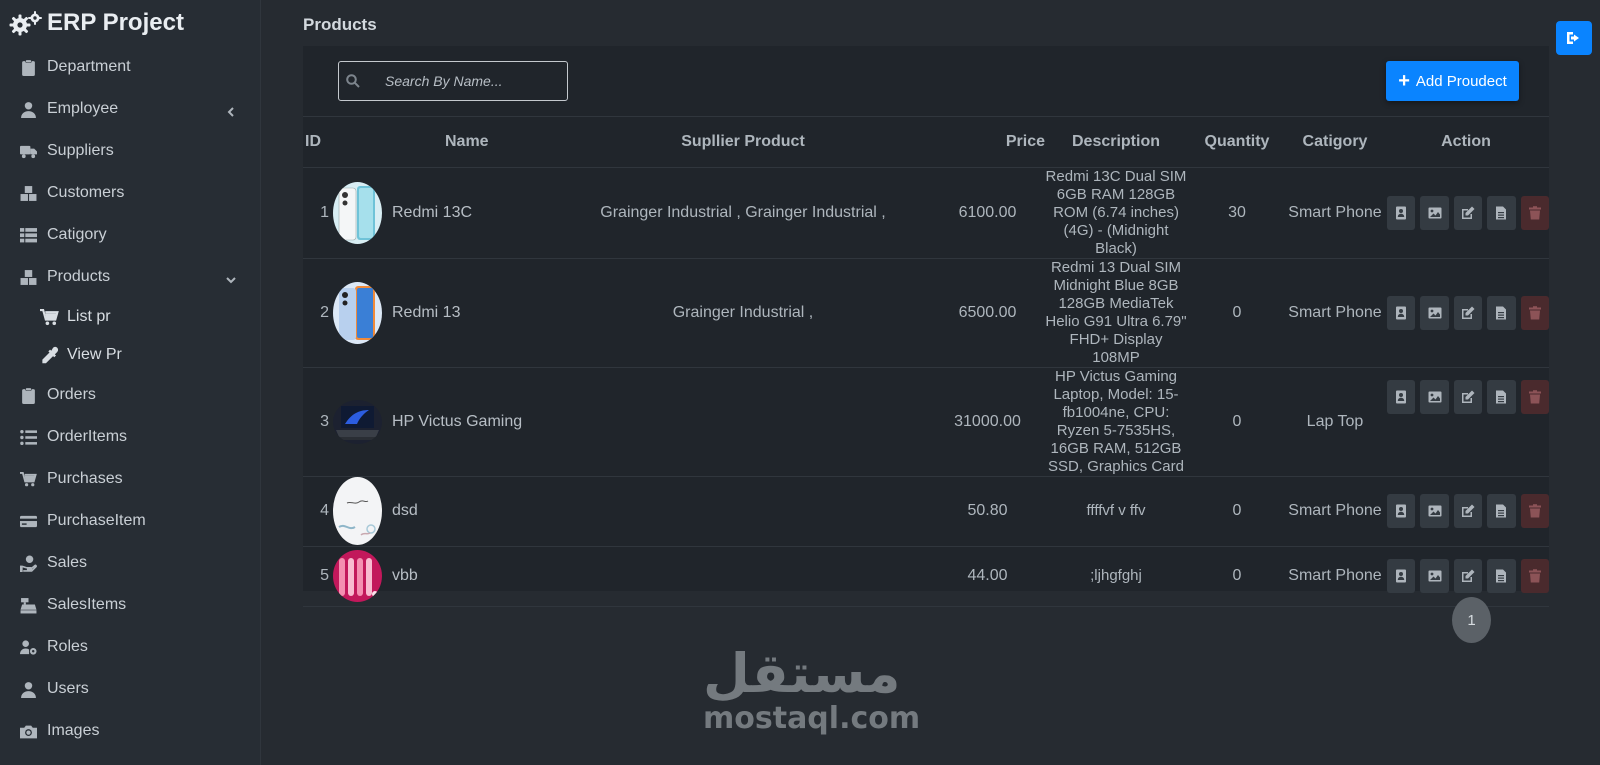 The image size is (1600, 765). Describe the element at coordinates (80, 150) in the screenshot. I see `sidebar-item-label: Suppliers` at that location.